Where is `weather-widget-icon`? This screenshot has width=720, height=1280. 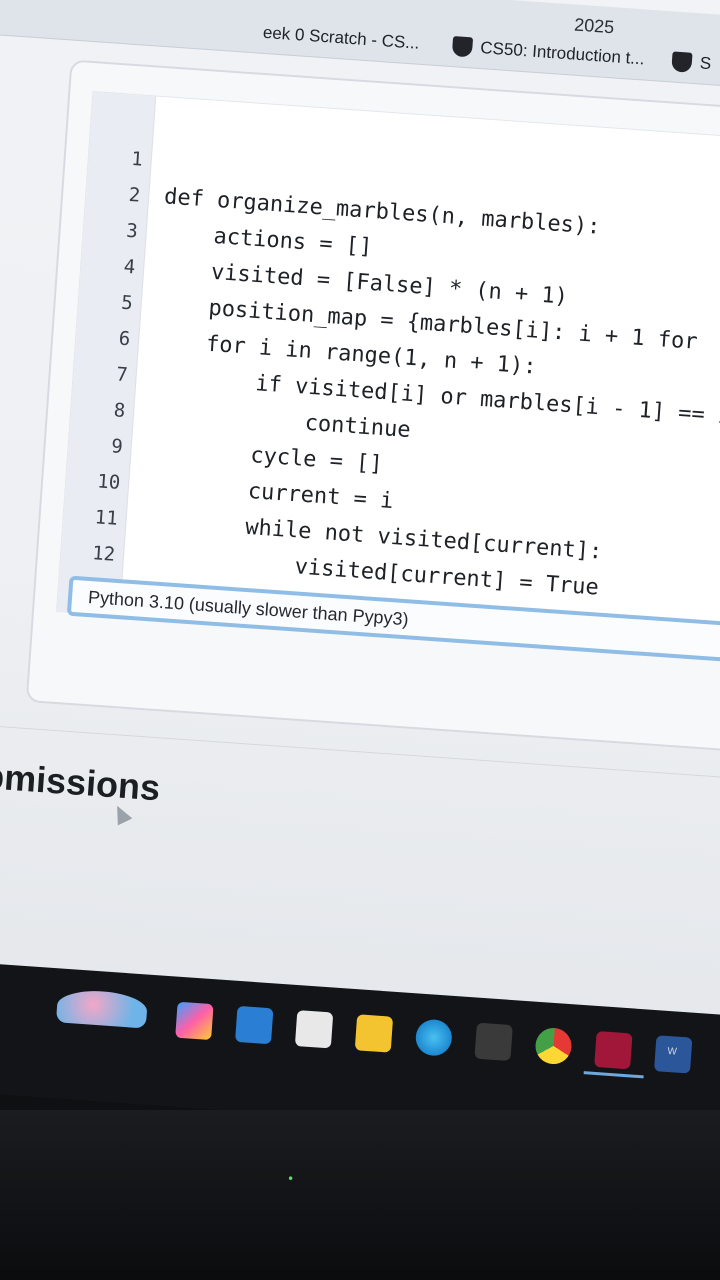 weather-widget-icon is located at coordinates (102, 1008).